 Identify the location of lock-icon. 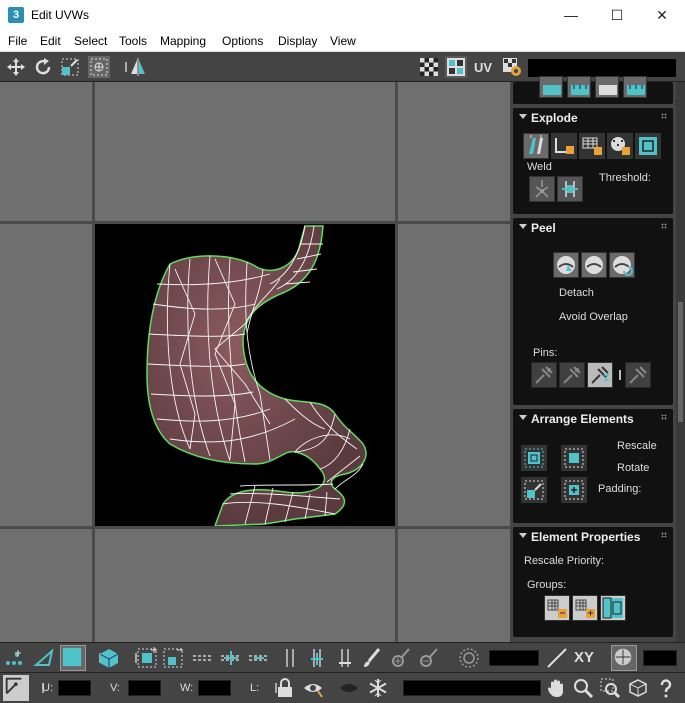
(285, 688).